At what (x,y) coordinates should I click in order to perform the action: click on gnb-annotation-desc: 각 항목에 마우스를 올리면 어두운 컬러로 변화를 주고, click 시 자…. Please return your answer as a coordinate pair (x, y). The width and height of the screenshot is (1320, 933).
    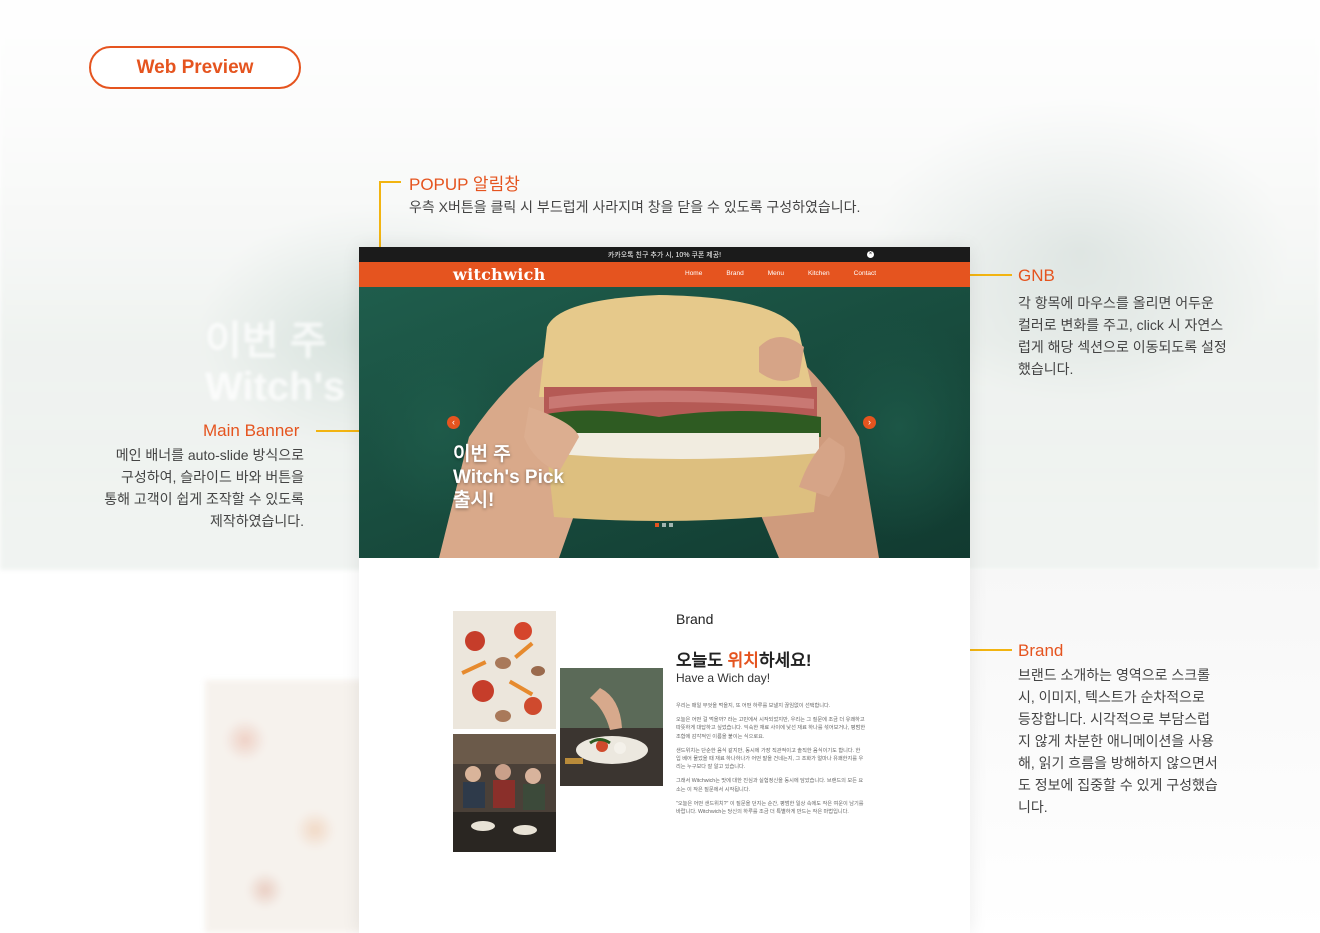
    Looking at the image, I should click on (1133, 336).